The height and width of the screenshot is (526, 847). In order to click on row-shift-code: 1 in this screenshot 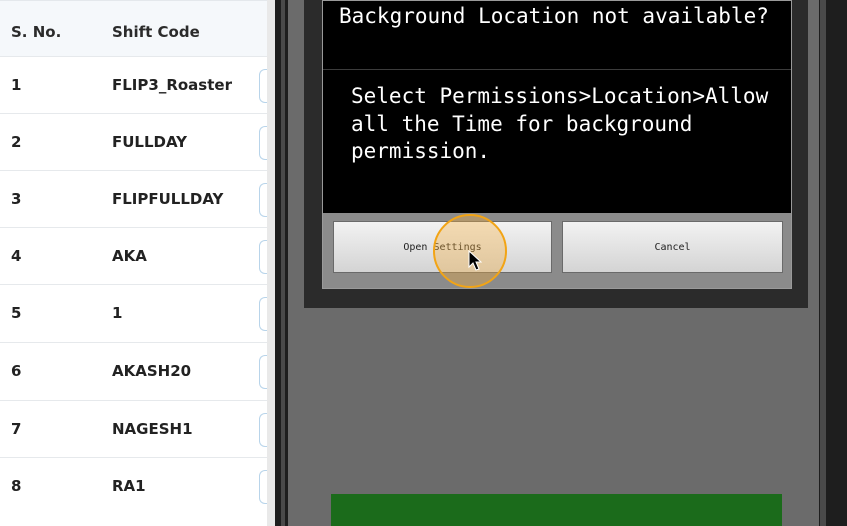, I will do `click(117, 313)`.